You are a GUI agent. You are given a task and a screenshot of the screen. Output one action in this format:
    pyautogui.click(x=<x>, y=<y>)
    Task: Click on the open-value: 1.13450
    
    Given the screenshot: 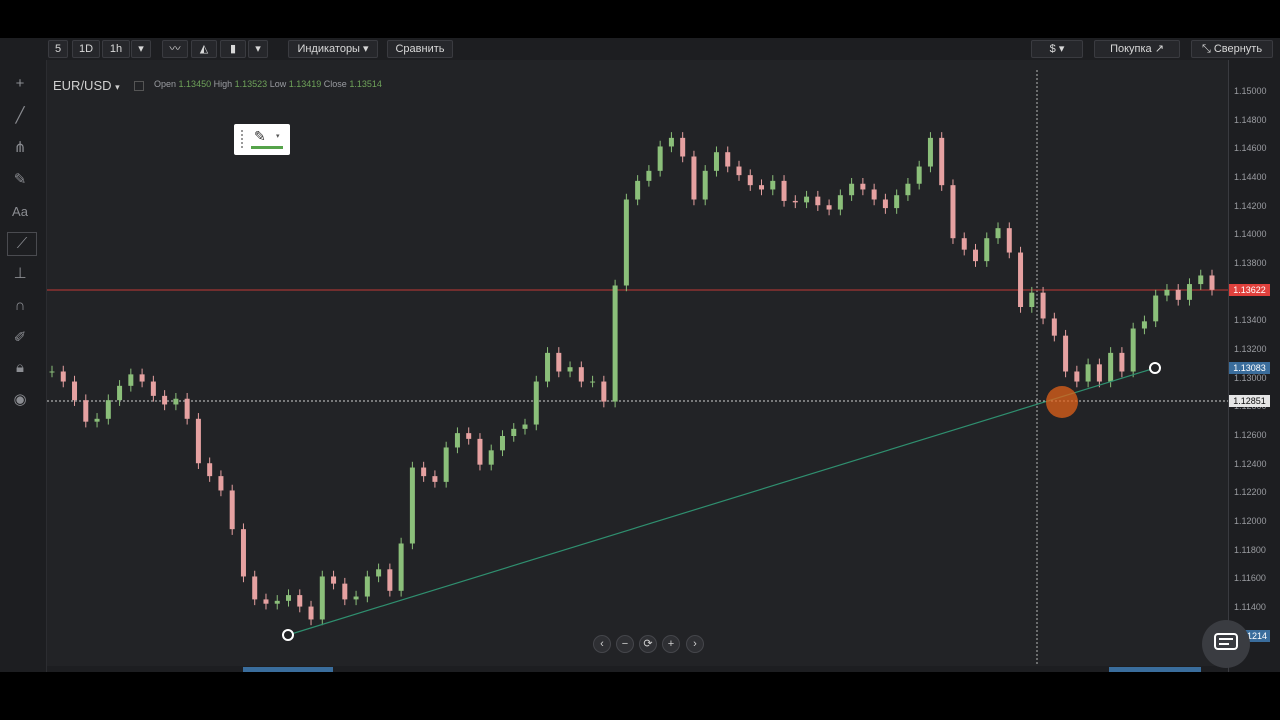 What is the action you would take?
    pyautogui.click(x=195, y=84)
    